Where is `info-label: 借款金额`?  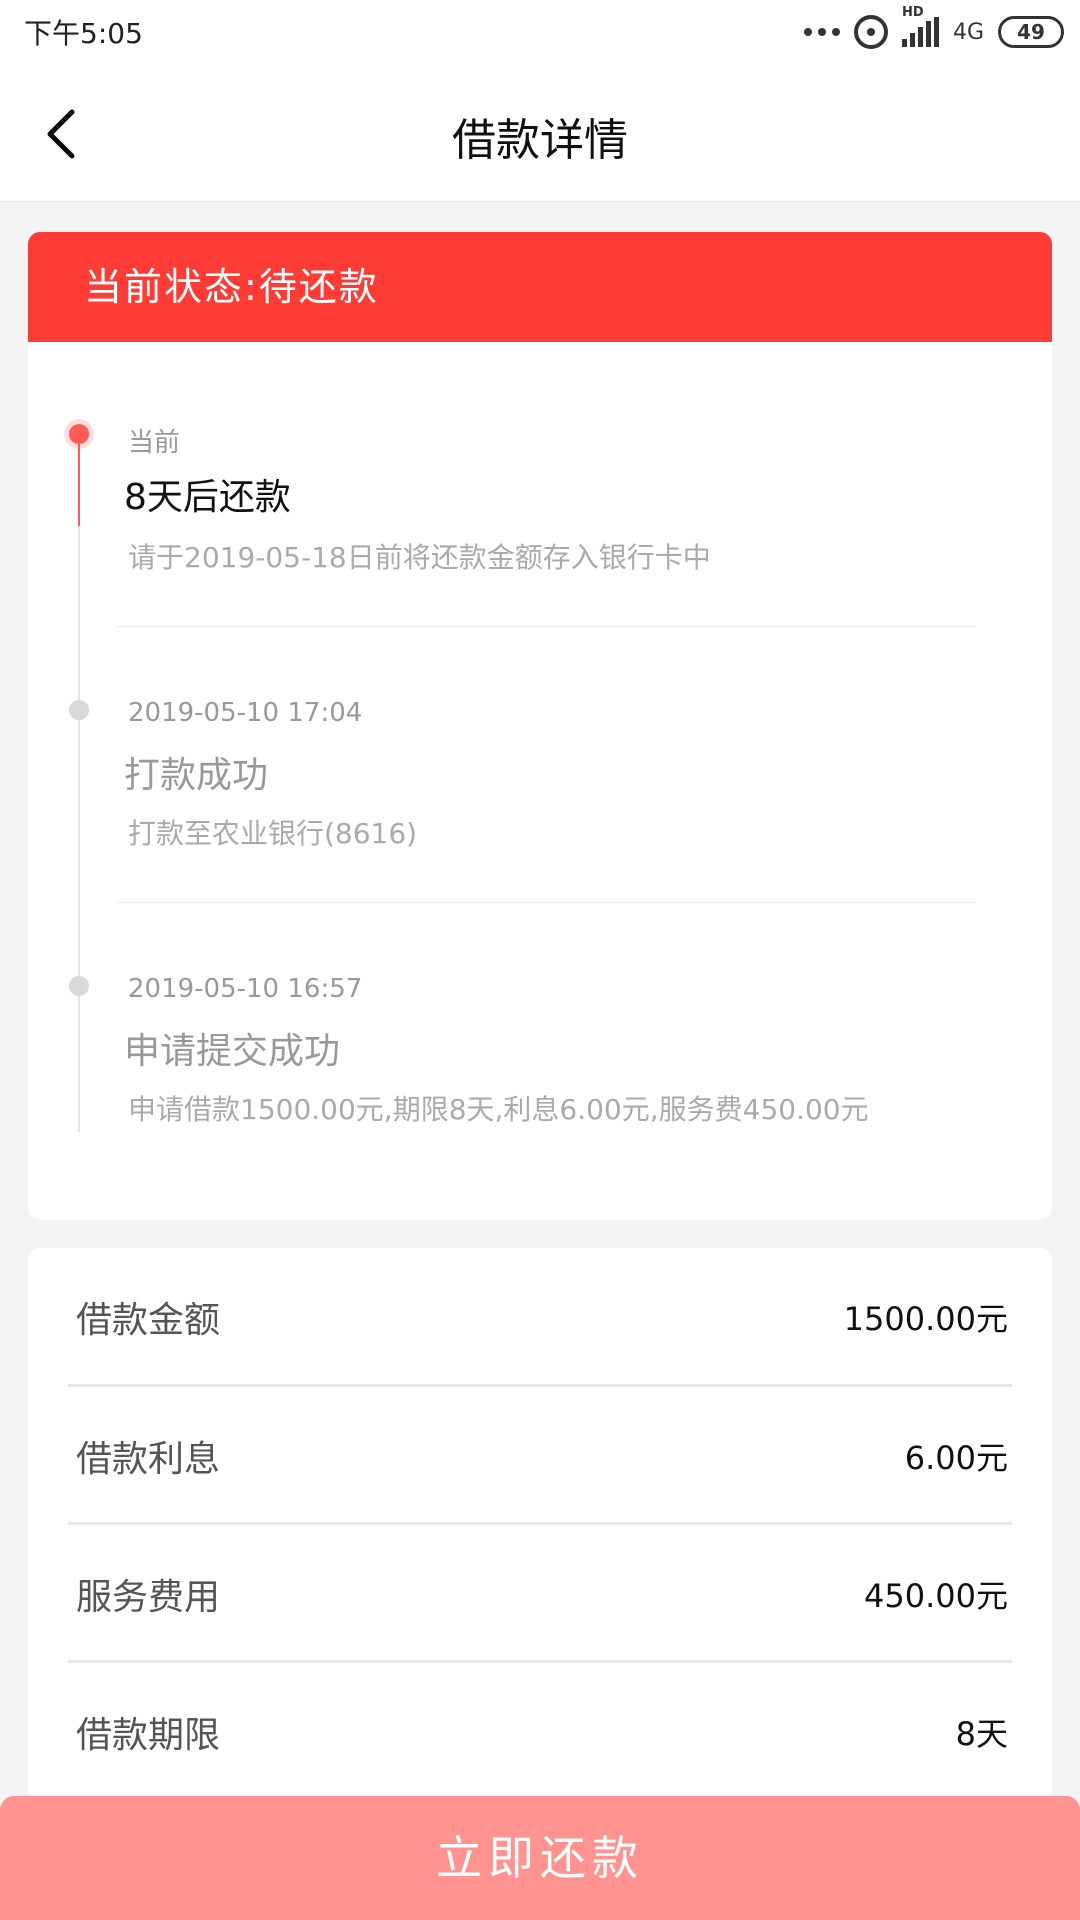 info-label: 借款金额 is located at coordinates (148, 1320).